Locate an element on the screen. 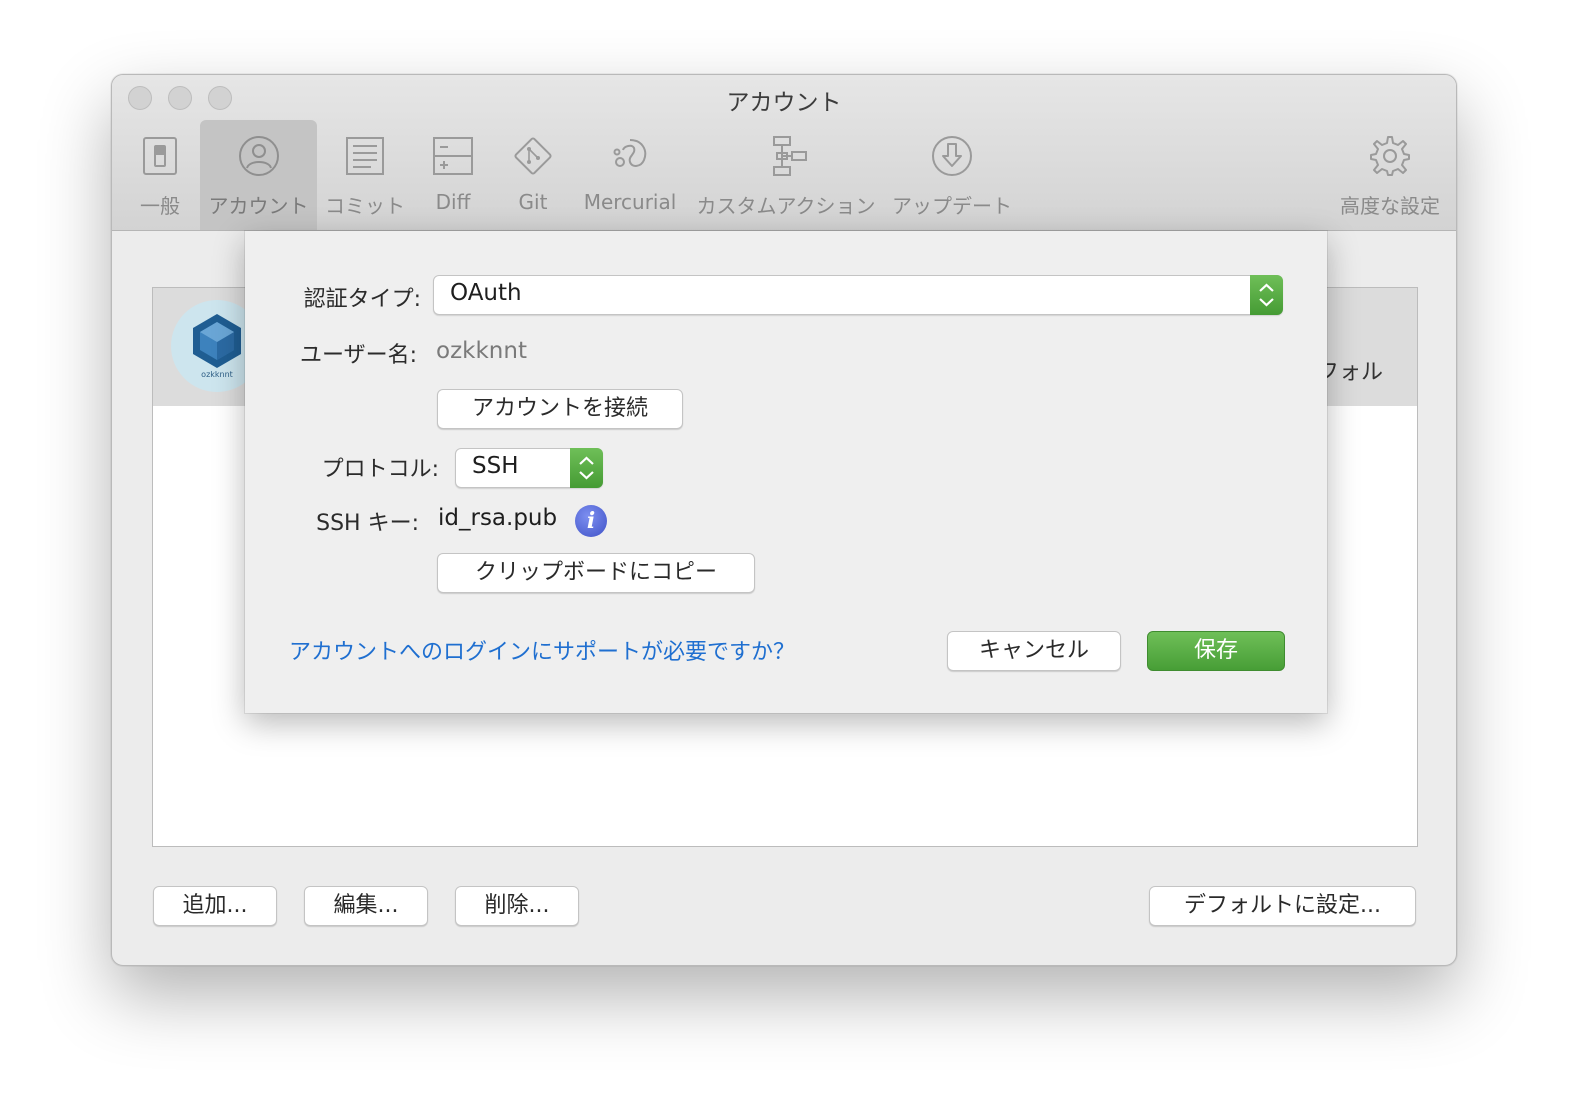  tab-accounts: アカウント is located at coordinates (258, 175).